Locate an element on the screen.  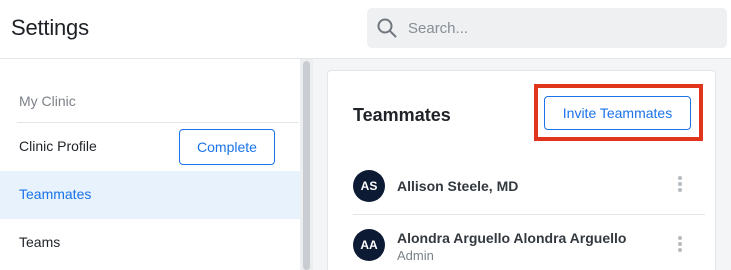
sidebar-item-label: Teammates is located at coordinates (55, 194).